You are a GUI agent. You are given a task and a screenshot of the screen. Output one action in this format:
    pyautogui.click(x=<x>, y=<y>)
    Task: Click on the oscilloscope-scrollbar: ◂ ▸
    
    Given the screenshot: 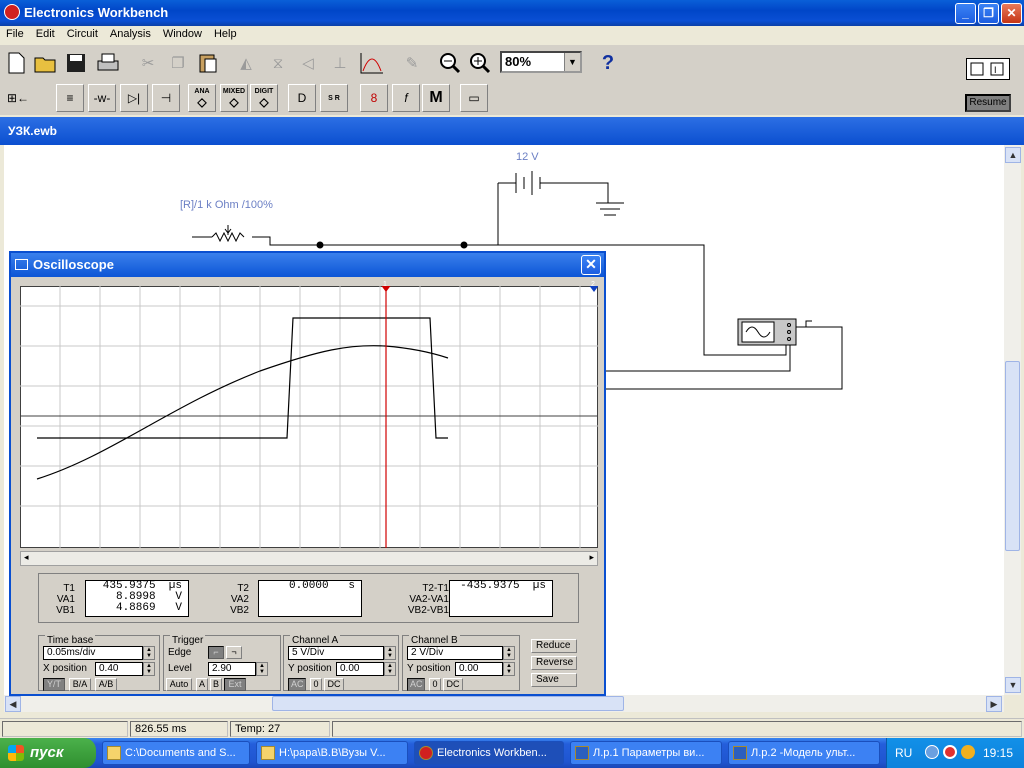 What is the action you would take?
    pyautogui.click(x=309, y=558)
    